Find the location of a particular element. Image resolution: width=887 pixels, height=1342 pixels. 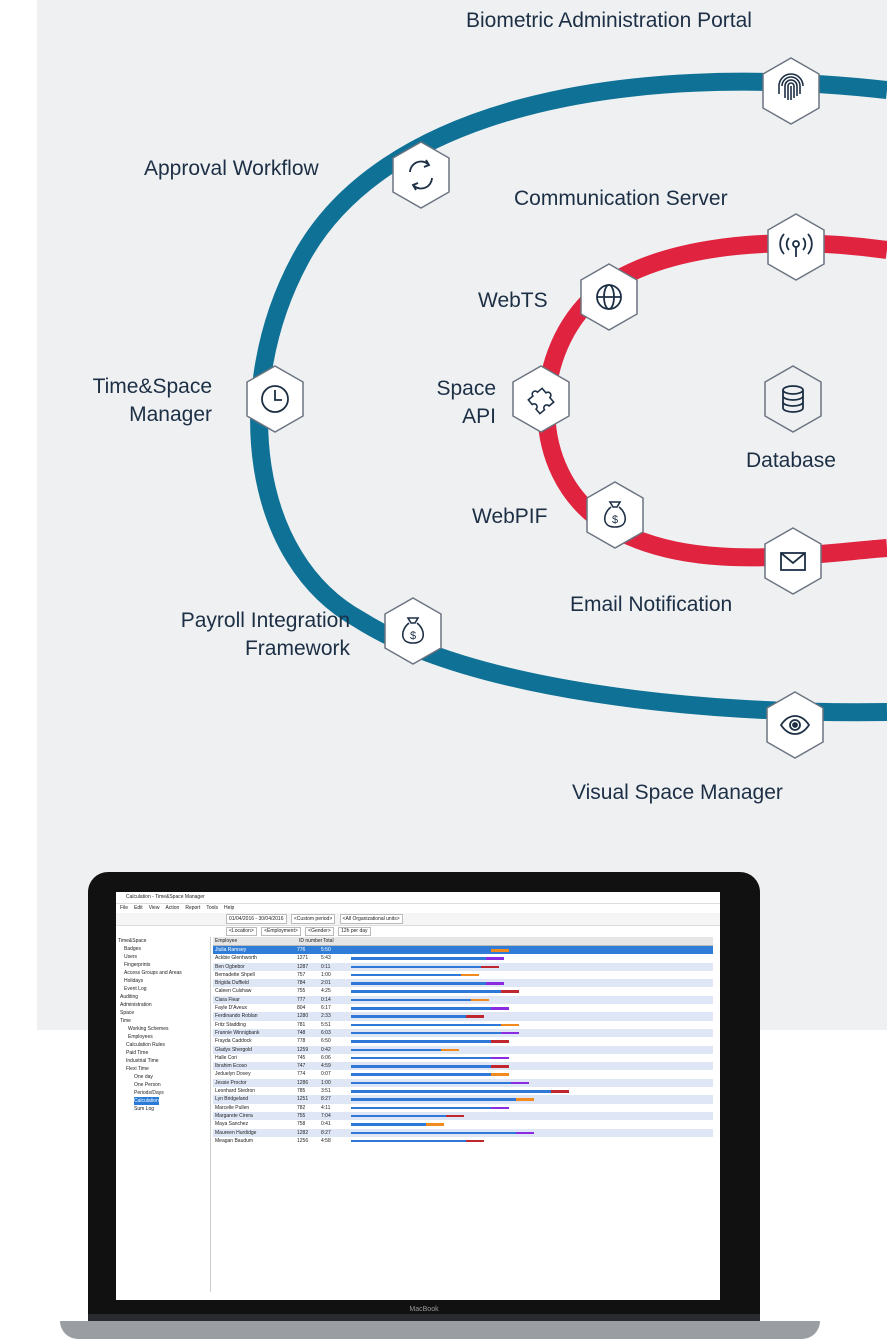

tree-item: Flexi Time is located at coordinates (164, 1069).